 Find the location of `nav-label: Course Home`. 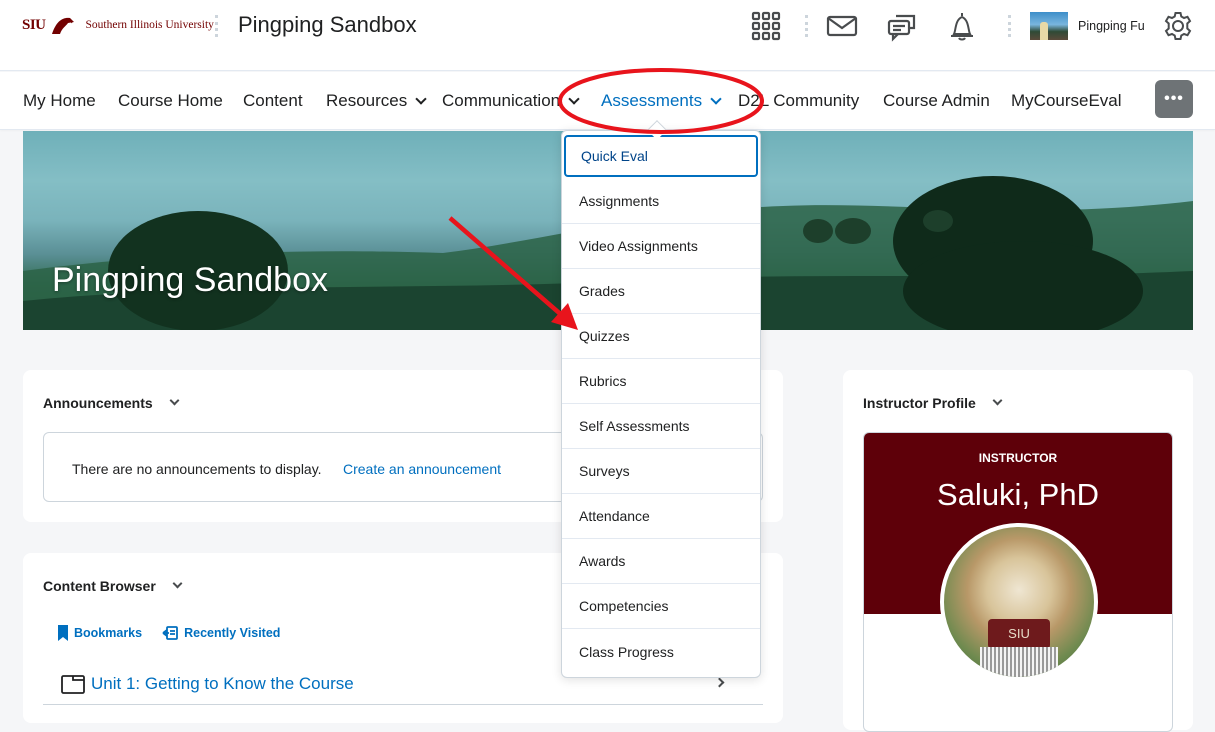

nav-label: Course Home is located at coordinates (170, 100).